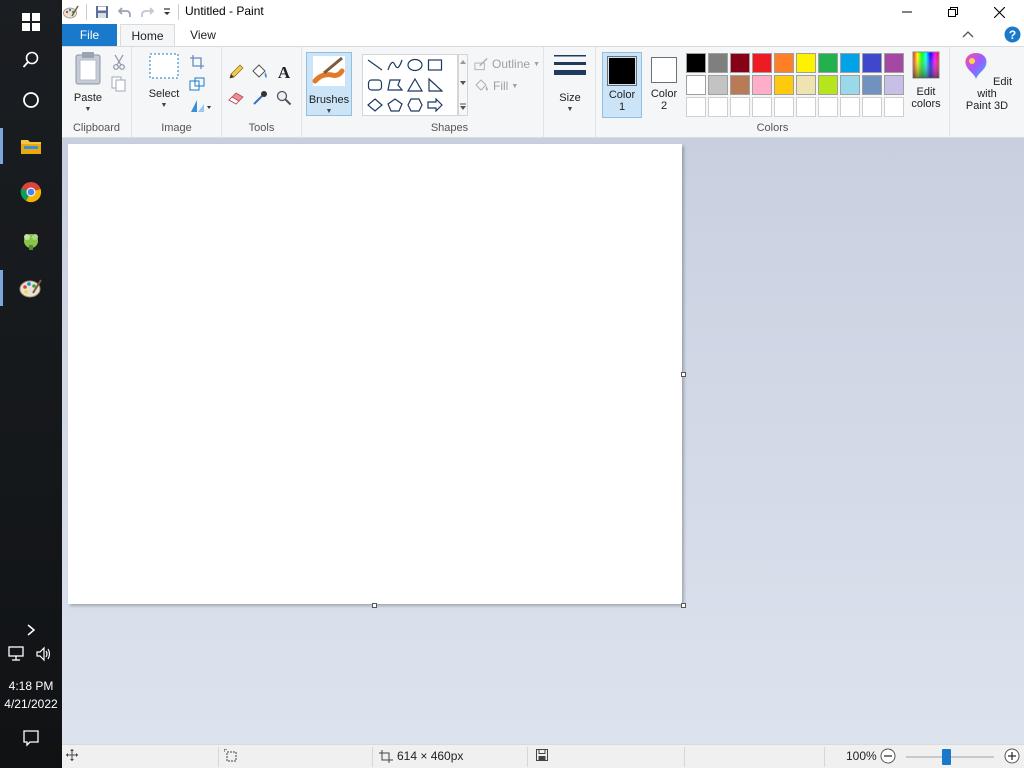 The height and width of the screenshot is (768, 1024). What do you see at coordinates (946, 757) in the screenshot?
I see `zoom-slider-thumb` at bounding box center [946, 757].